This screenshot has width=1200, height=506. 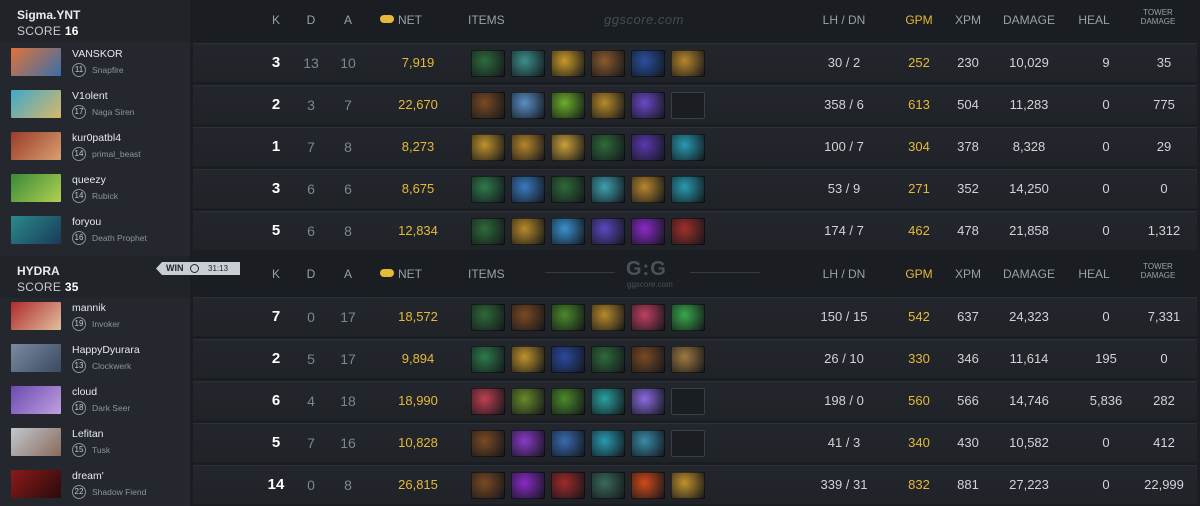 I want to click on hero-name: Dark Seer, so click(x=111, y=408).